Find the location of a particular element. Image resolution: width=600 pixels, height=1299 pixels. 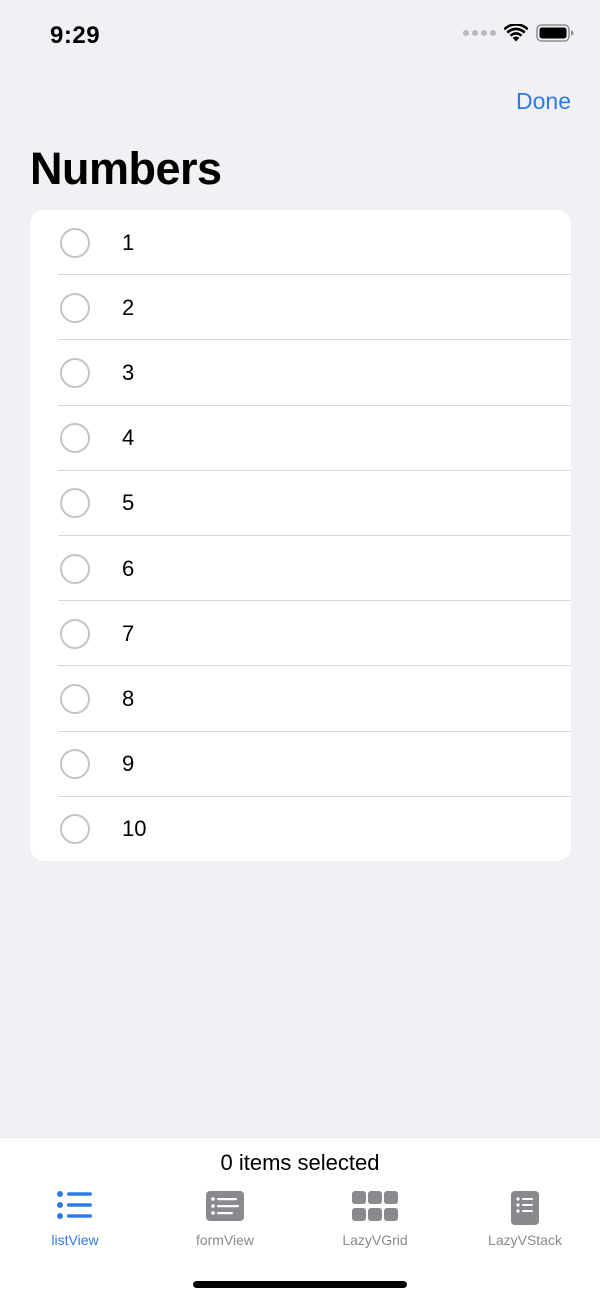

list-item-label: 8 is located at coordinates (128, 698).